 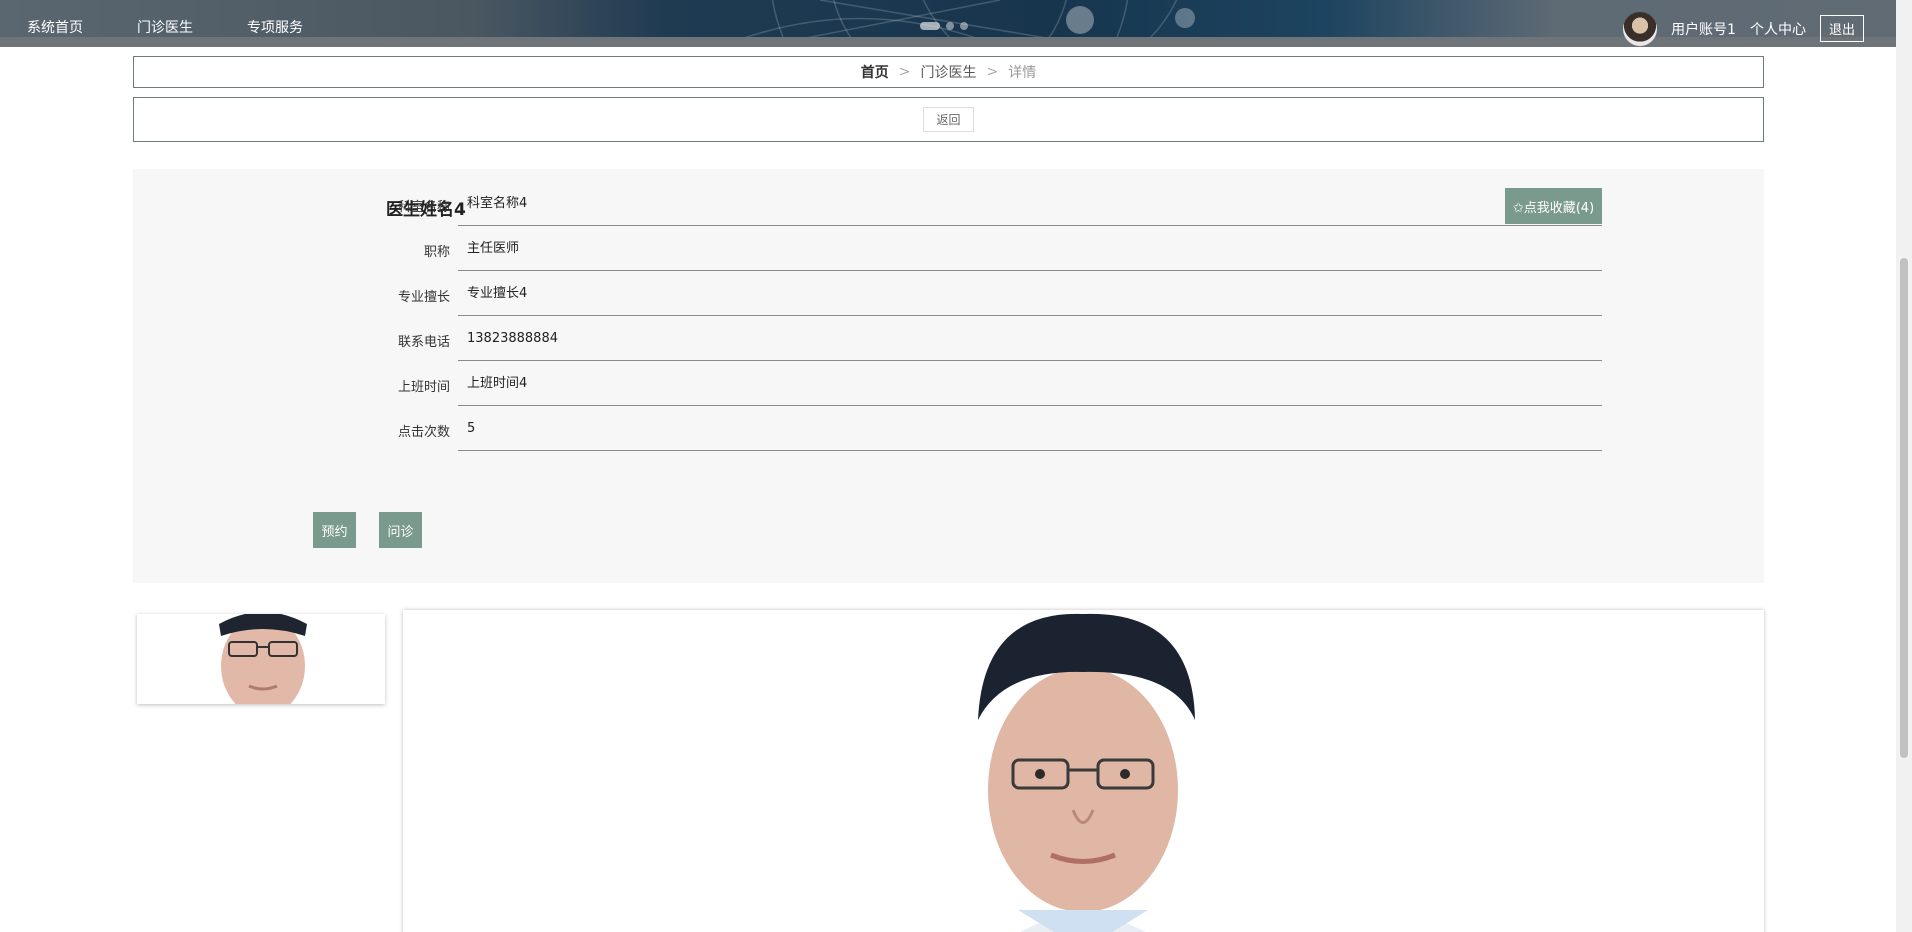 I want to click on avatar, so click(x=1640, y=28).